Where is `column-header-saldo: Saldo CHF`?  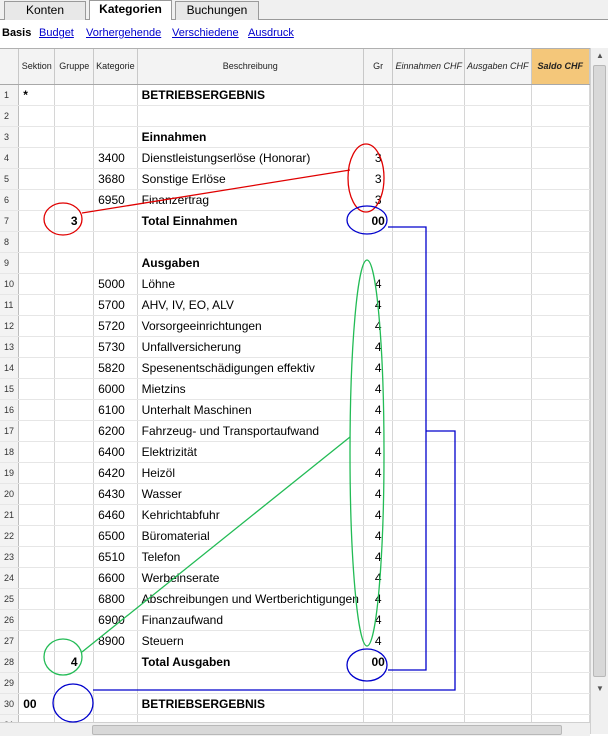 column-header-saldo: Saldo CHF is located at coordinates (560, 67).